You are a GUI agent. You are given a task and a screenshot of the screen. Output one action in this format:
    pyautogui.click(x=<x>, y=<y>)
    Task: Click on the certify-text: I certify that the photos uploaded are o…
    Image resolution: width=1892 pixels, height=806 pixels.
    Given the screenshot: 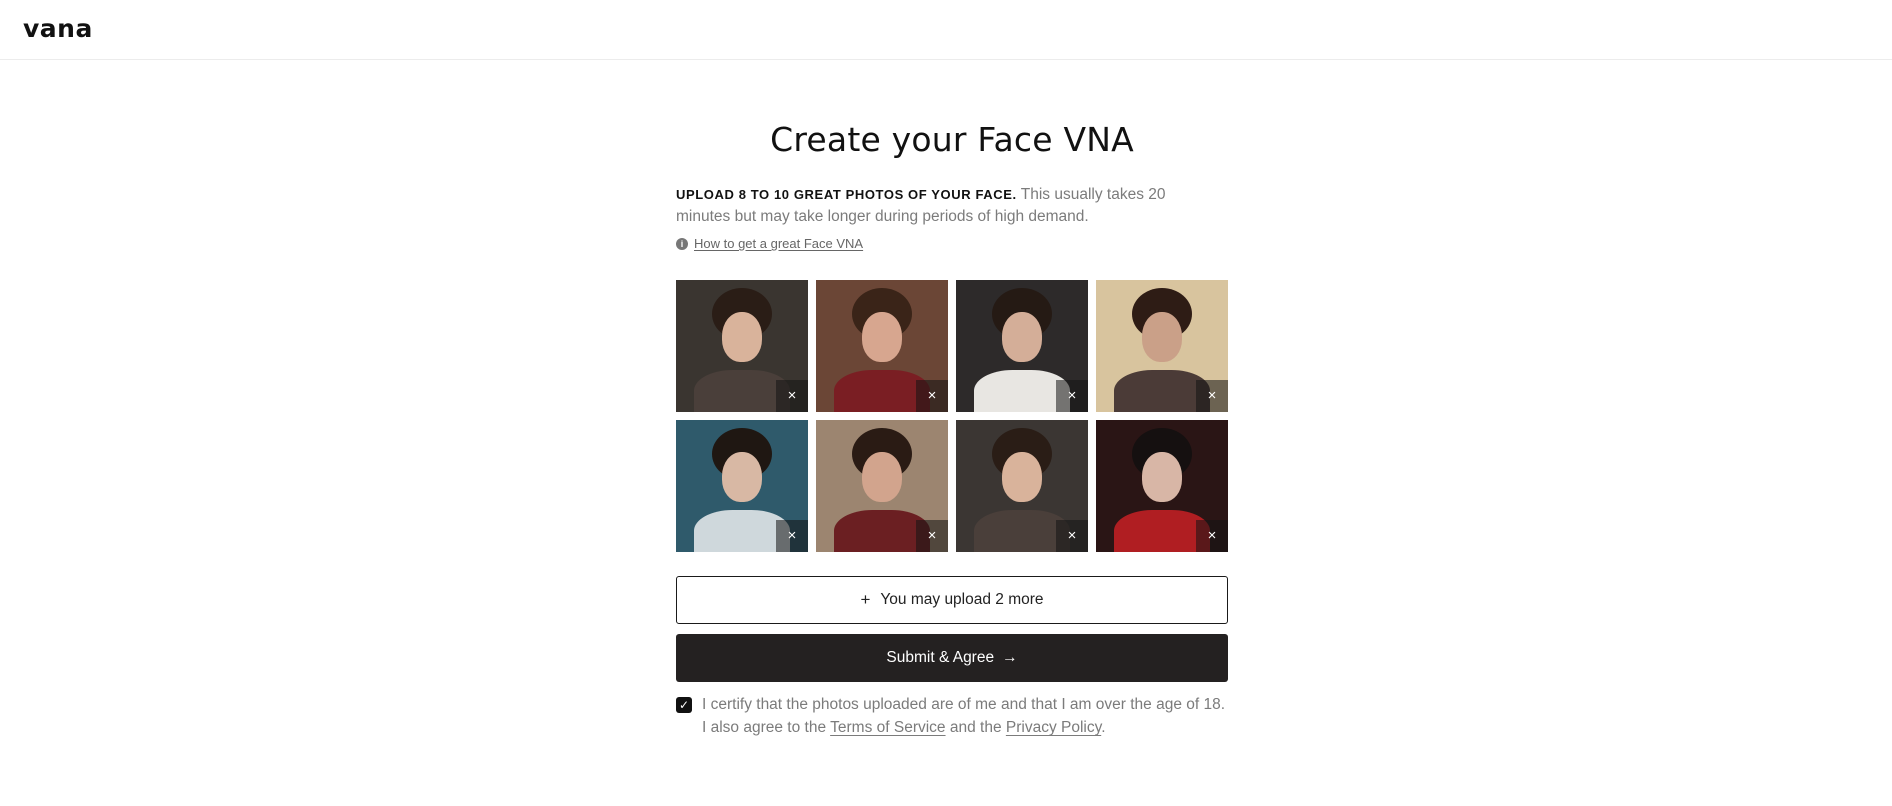 What is the action you would take?
    pyautogui.click(x=963, y=716)
    